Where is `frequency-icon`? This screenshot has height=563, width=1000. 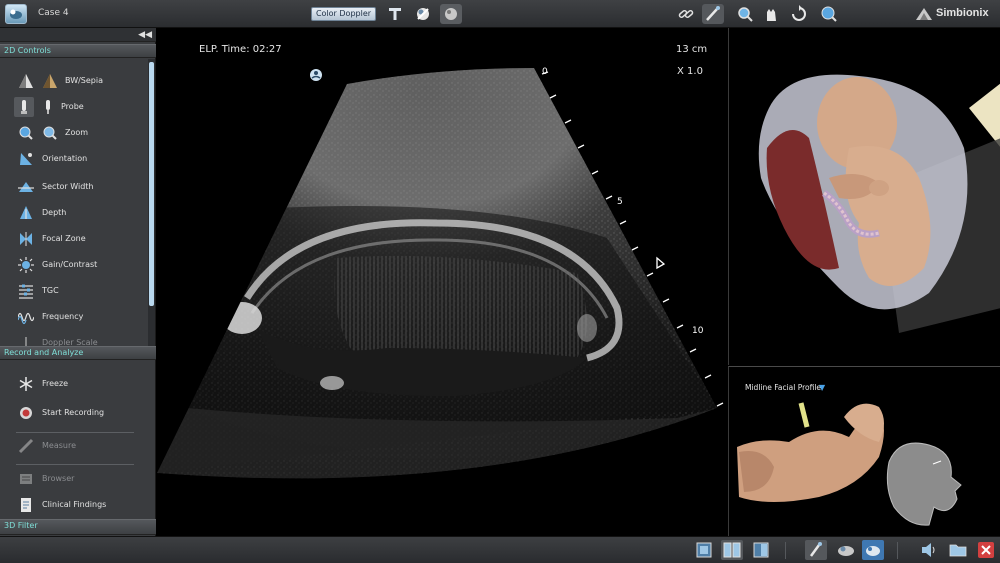
frequency-icon is located at coordinates (26, 317).